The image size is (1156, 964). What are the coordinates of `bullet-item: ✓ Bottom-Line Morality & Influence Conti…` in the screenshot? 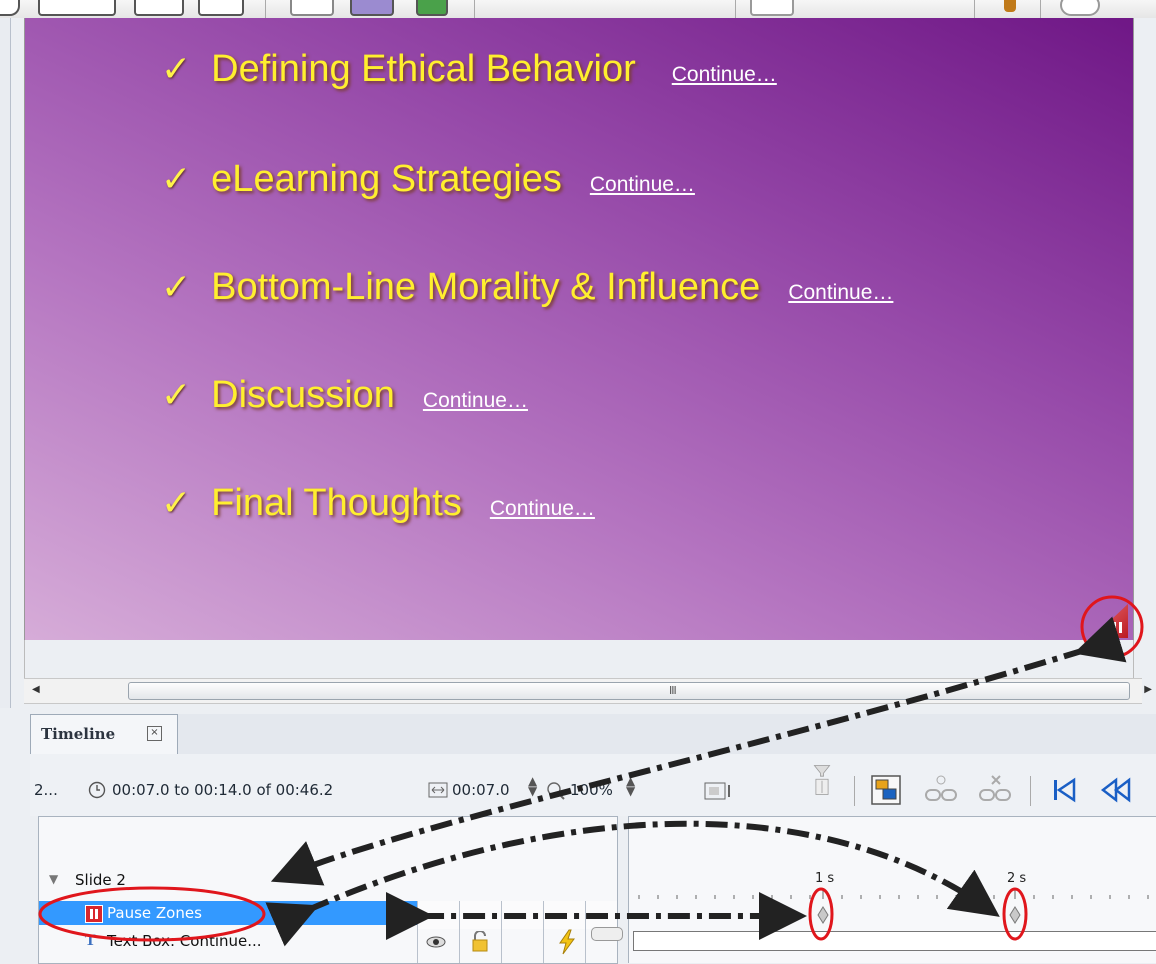 It's located at (527, 287).